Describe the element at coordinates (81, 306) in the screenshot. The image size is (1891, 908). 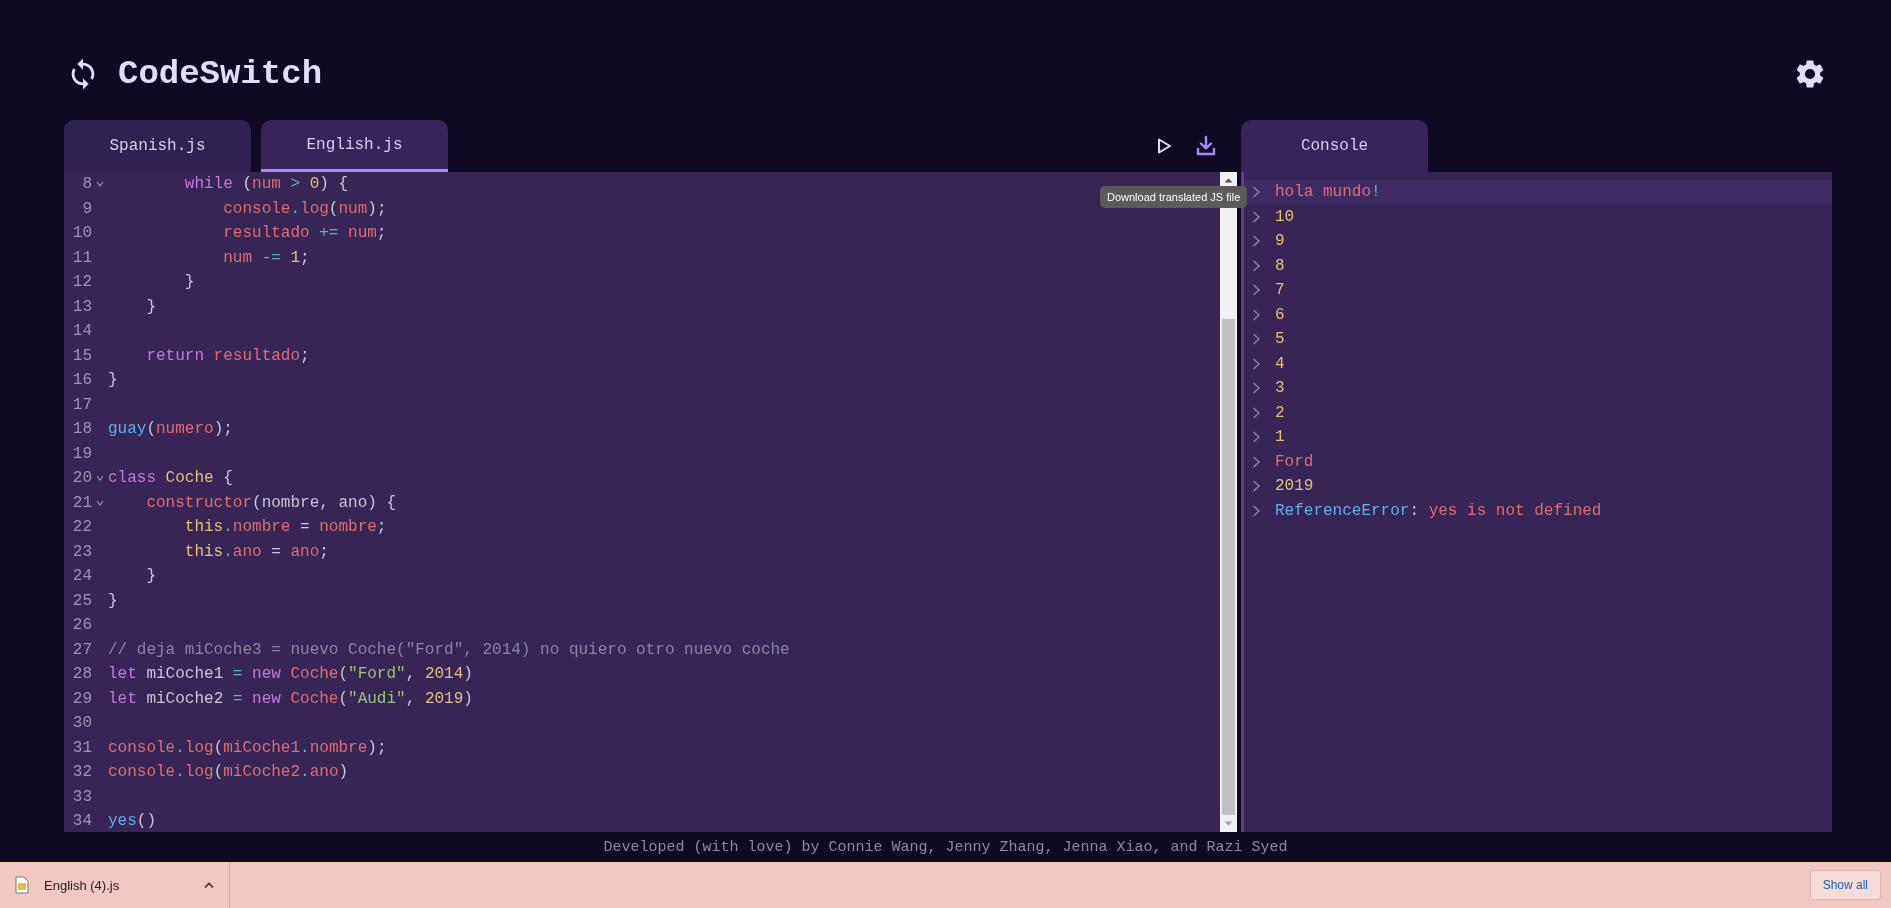
I see `line-number: 13` at that location.